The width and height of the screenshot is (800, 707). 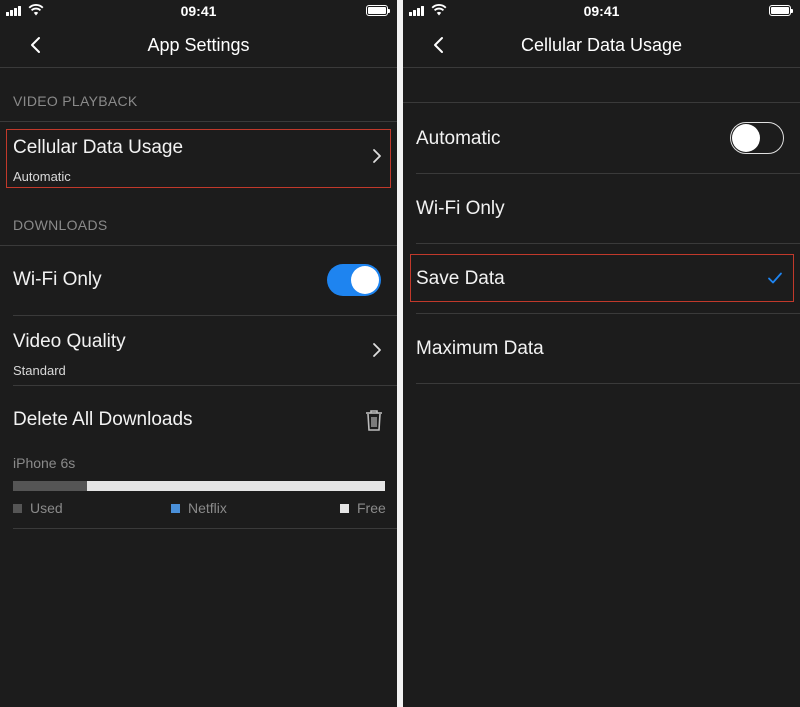 What do you see at coordinates (199, 486) in the screenshot?
I see `storage-bar` at bounding box center [199, 486].